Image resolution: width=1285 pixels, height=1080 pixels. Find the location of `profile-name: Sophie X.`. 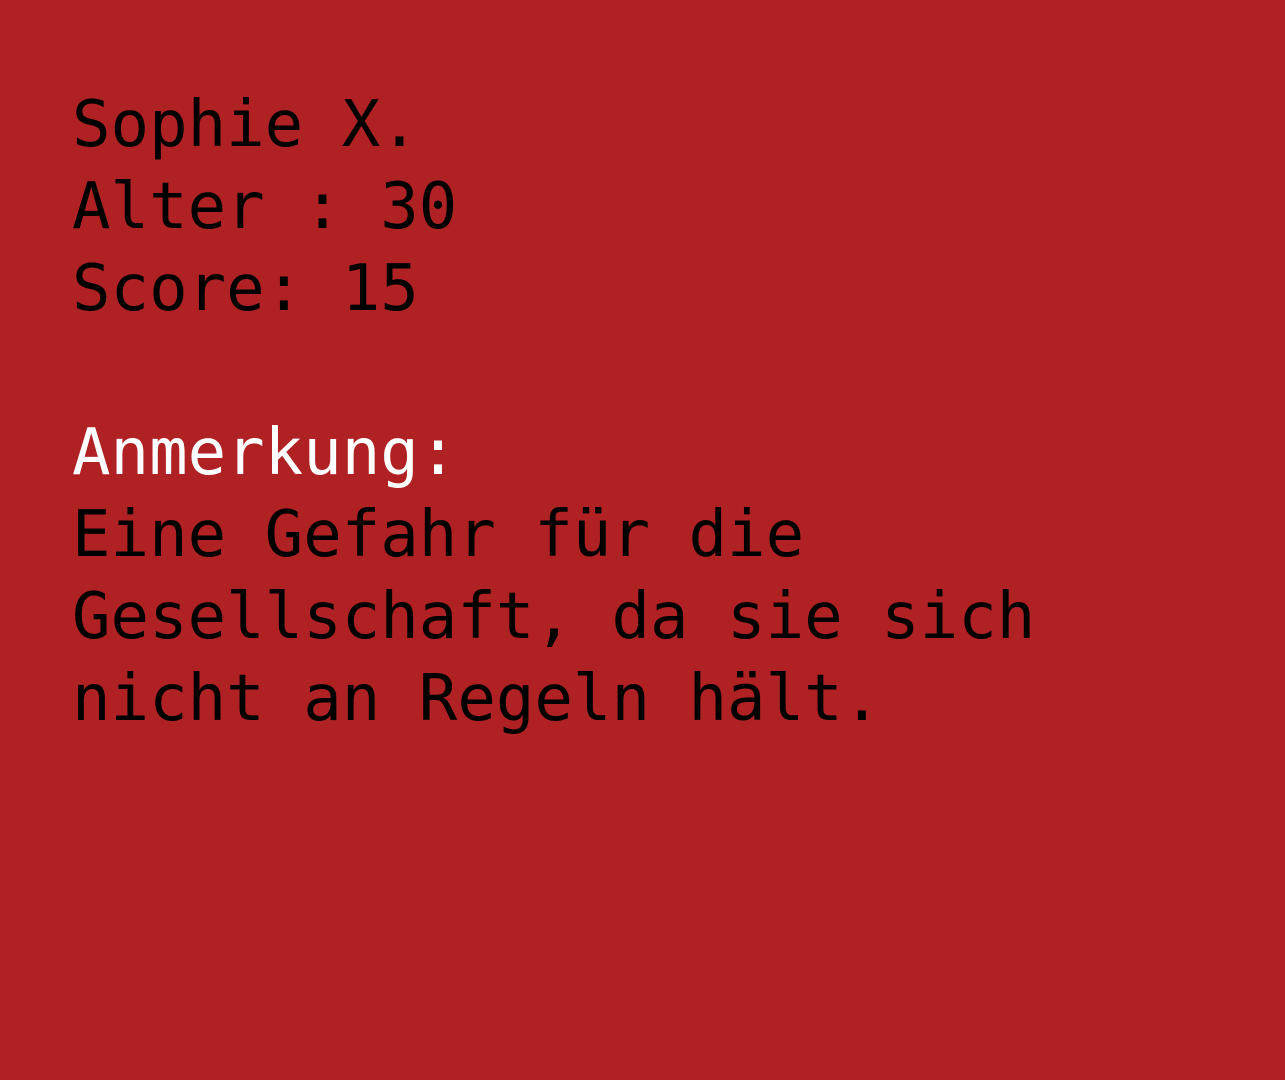

profile-name: Sophie X. is located at coordinates (245, 125).